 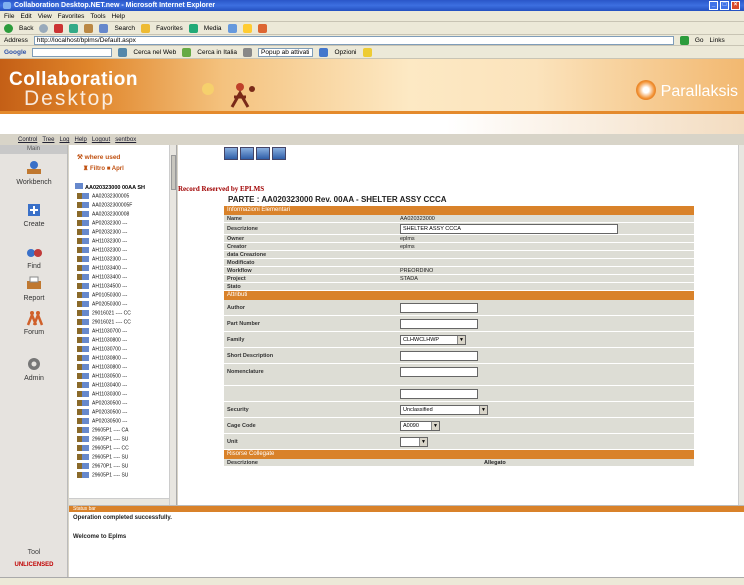 What do you see at coordinates (420, 426) in the screenshot?
I see `attribute-select: A0090 ▼` at bounding box center [420, 426].